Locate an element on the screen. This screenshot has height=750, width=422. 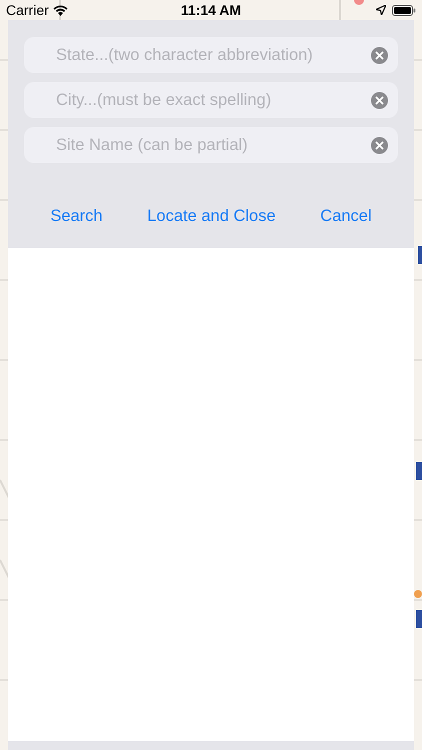
search-field: Site Name (can be partial) is located at coordinates (211, 145).